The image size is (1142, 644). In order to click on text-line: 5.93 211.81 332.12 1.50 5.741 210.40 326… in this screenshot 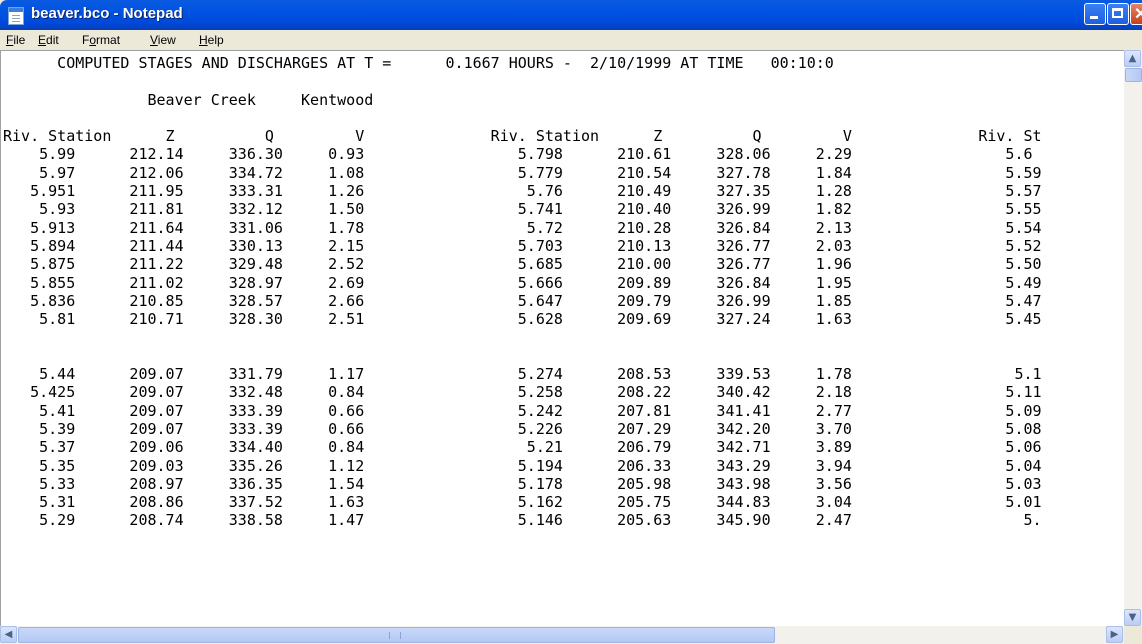, I will do `click(522, 209)`.